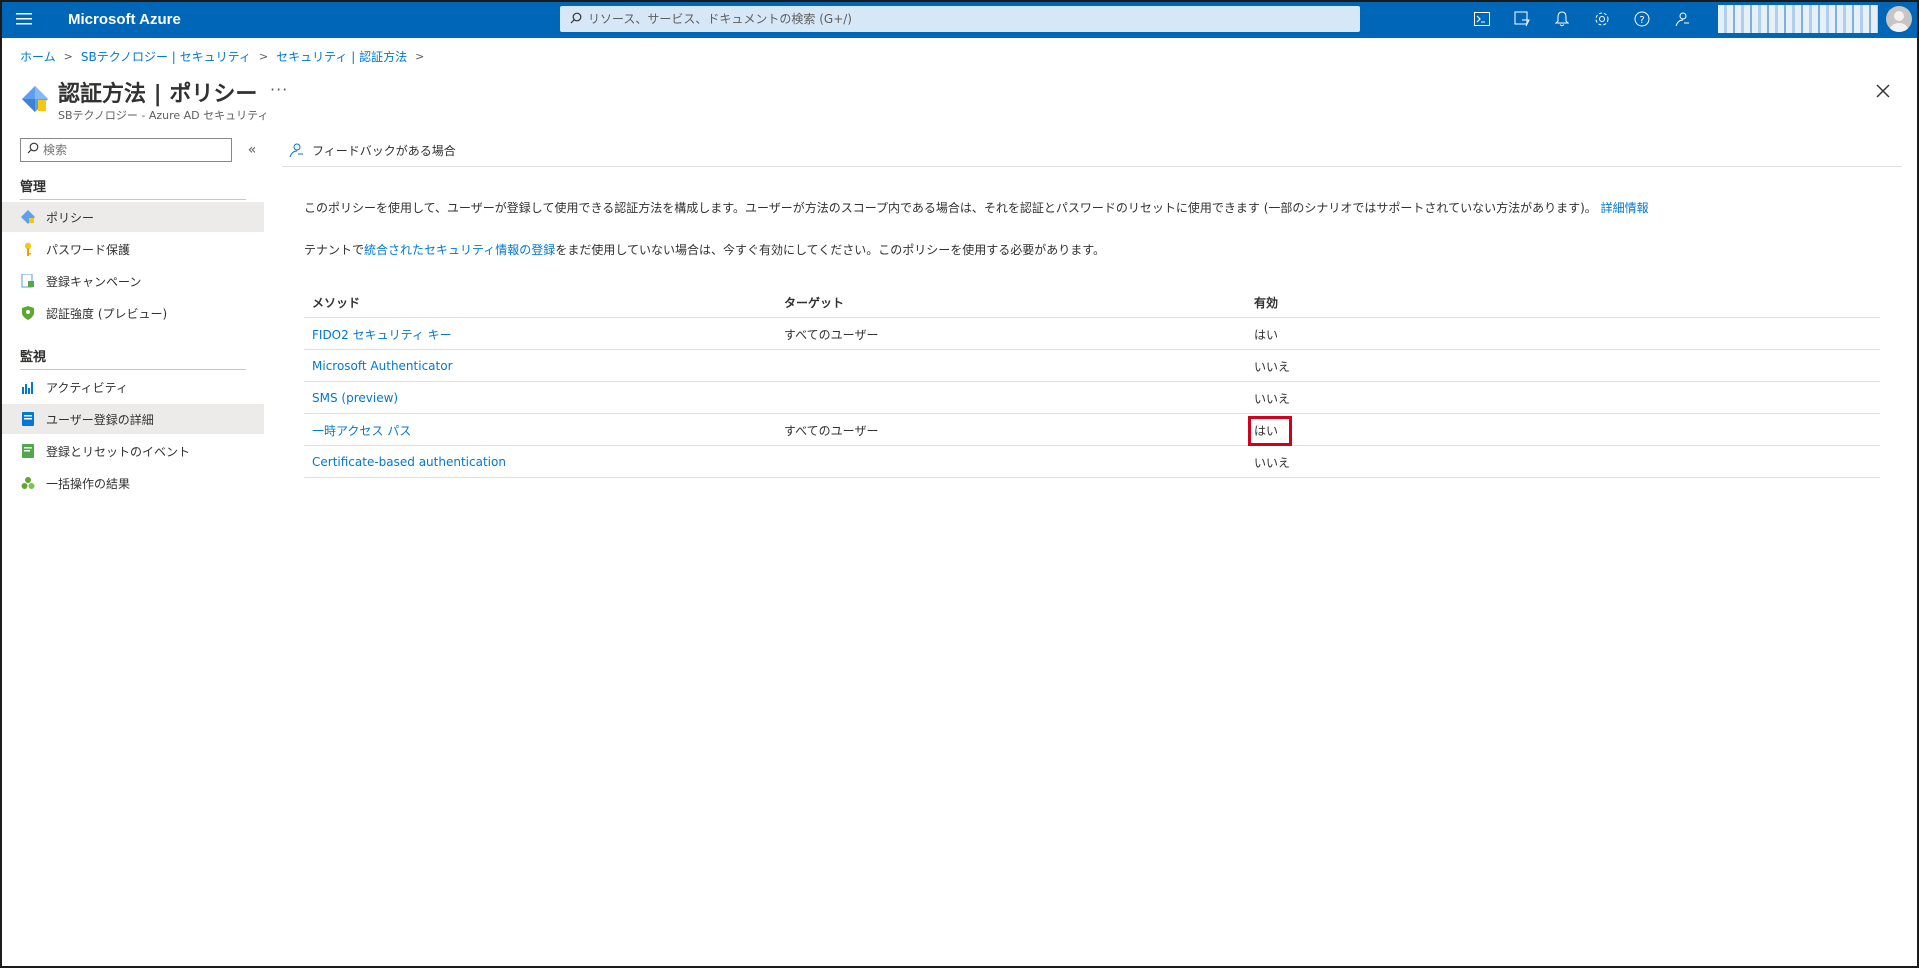  Describe the element at coordinates (1092, 398) in the screenshot. I see `table-row: SMS (preview) いいえ` at that location.